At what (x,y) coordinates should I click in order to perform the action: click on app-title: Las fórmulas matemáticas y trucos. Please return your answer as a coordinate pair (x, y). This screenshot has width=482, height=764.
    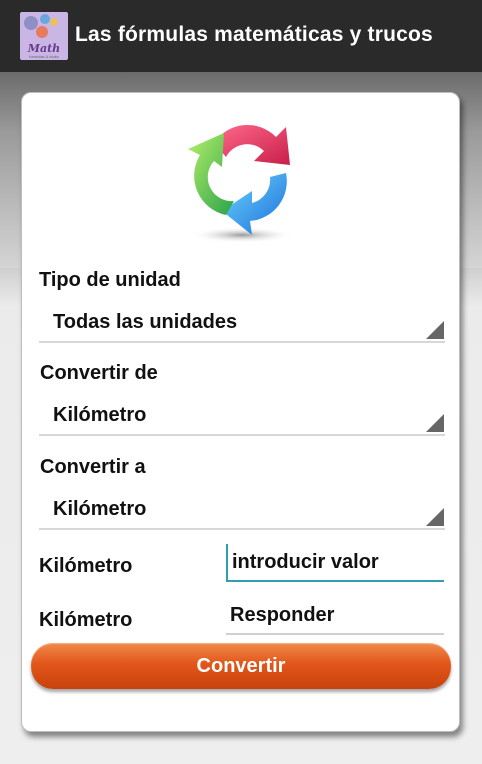
    Looking at the image, I should click on (254, 34).